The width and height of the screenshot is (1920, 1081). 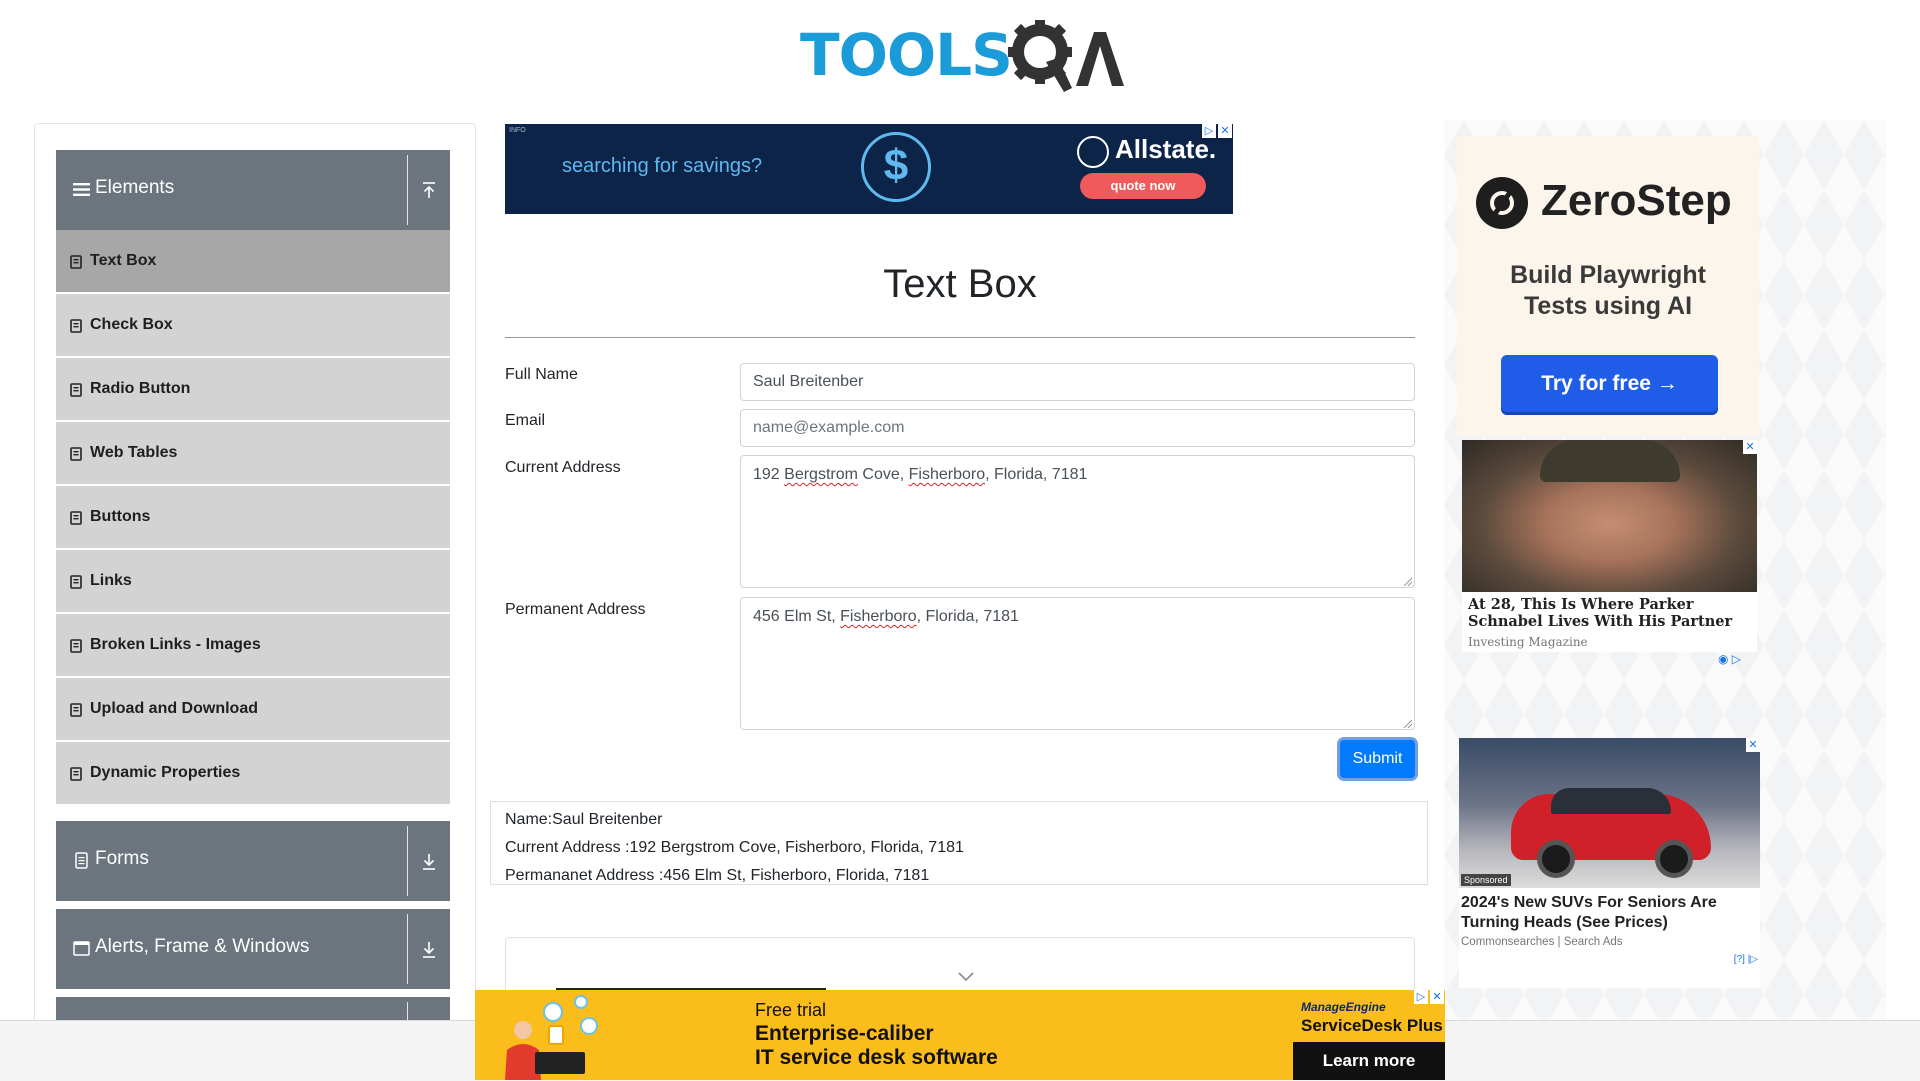 What do you see at coordinates (1608, 306) in the screenshot?
I see `zerostep-subtitle-line: Tests using AI` at bounding box center [1608, 306].